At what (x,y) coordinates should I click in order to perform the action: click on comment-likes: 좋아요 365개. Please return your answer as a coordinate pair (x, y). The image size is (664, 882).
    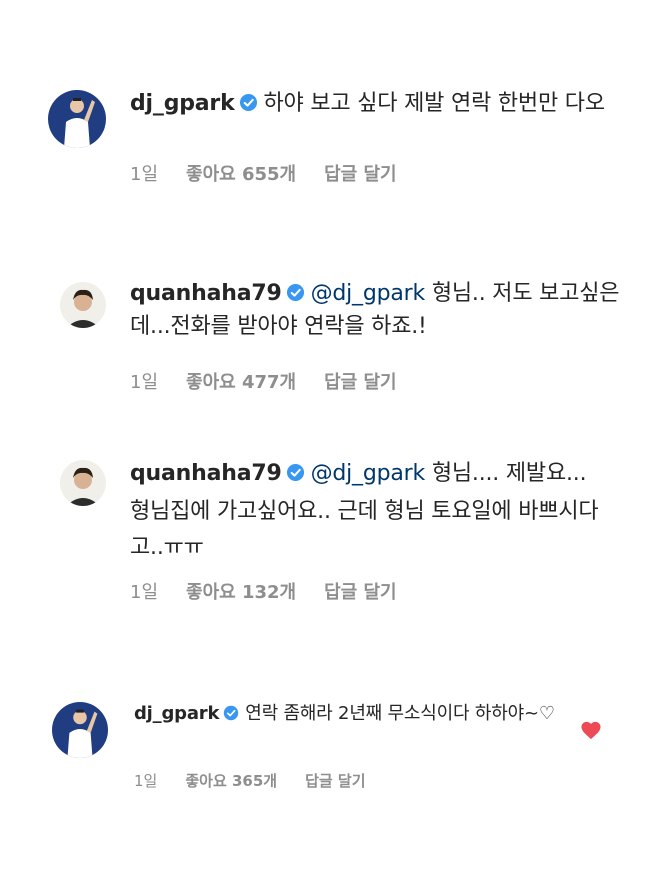
    Looking at the image, I should click on (231, 781).